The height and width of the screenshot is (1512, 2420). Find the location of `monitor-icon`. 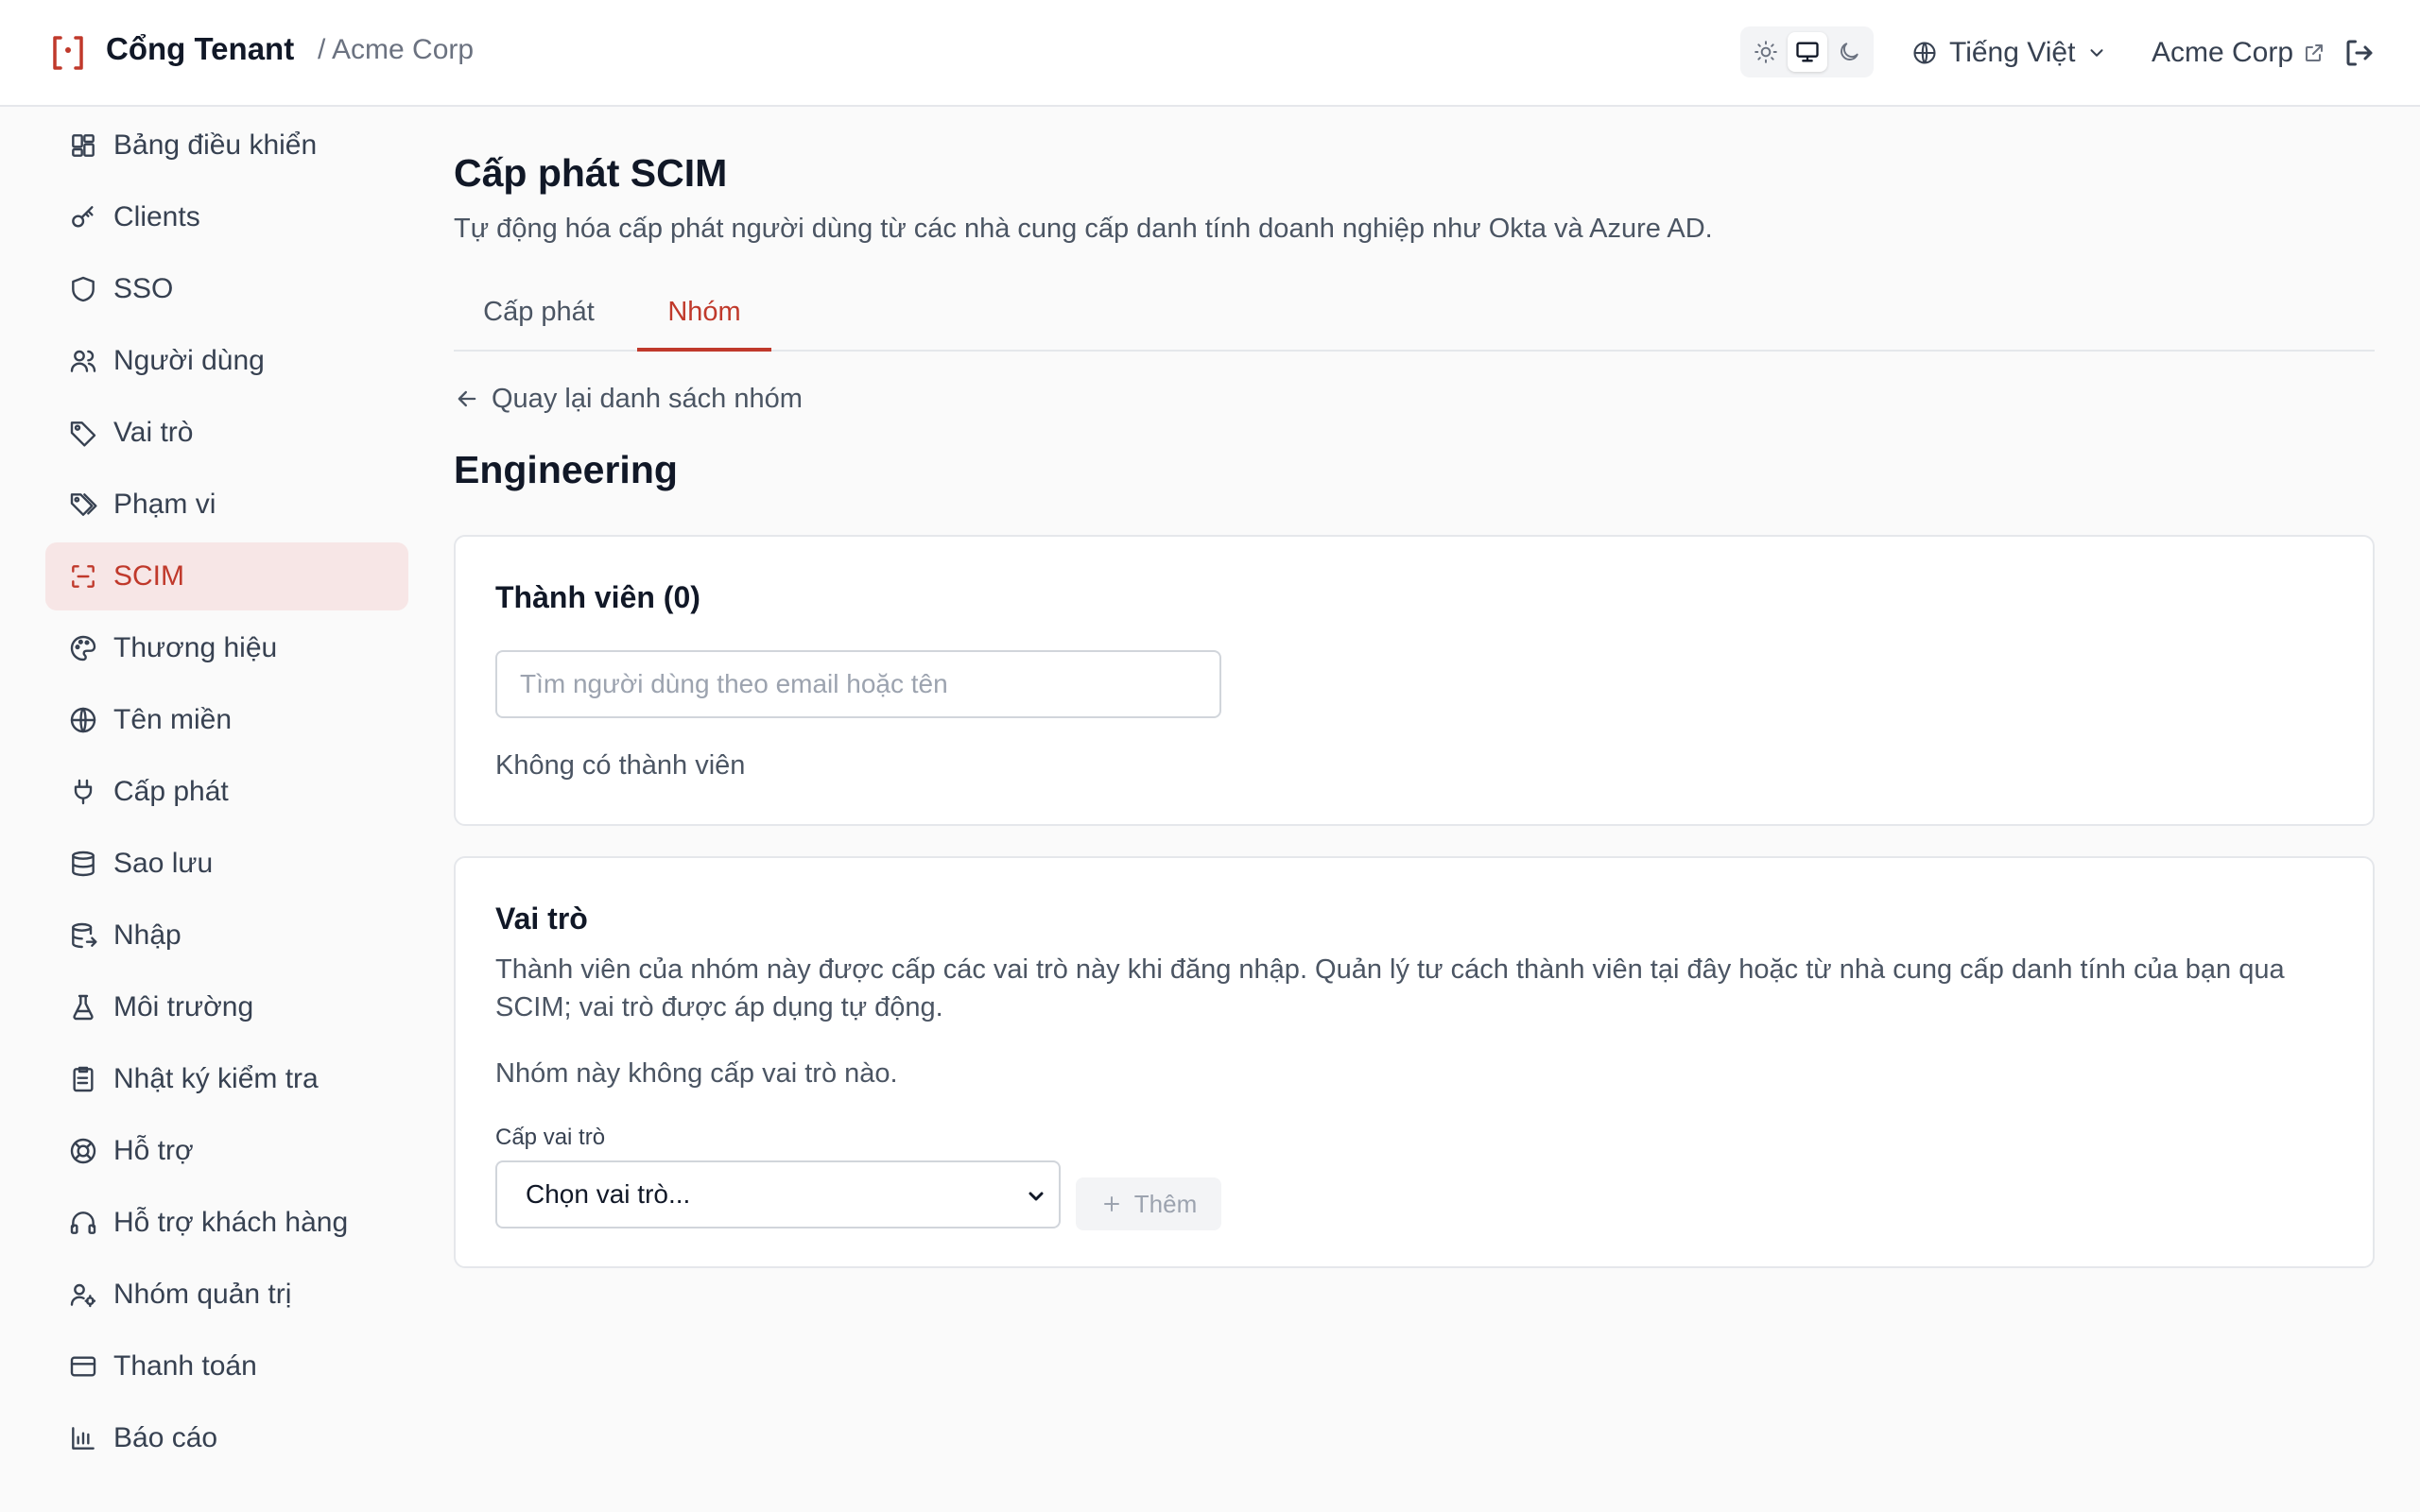

monitor-icon is located at coordinates (1808, 52).